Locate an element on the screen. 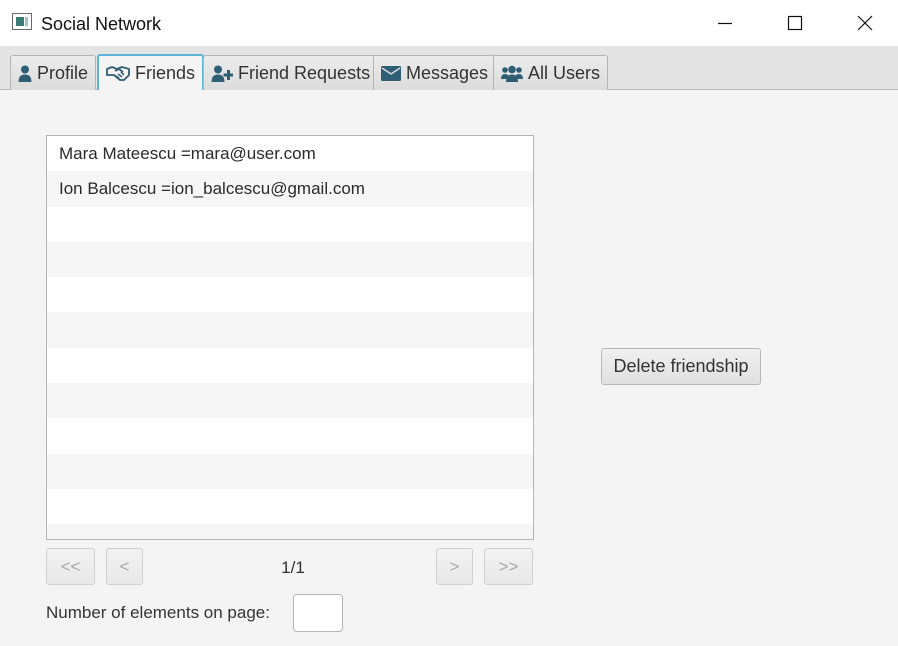  close-button is located at coordinates (865, 23).